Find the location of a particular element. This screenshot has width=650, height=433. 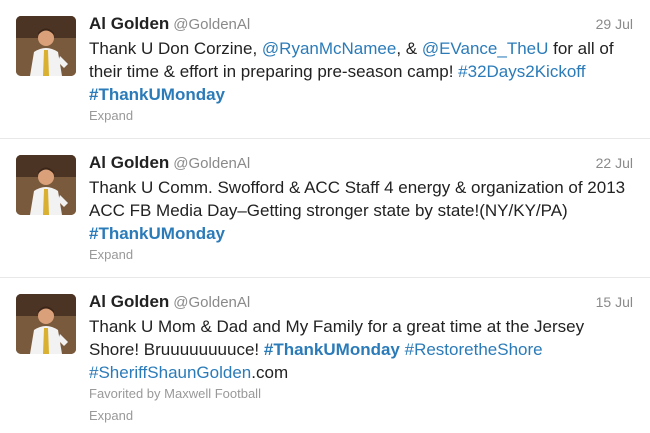

mention-link: @EVance_TheU is located at coordinates (485, 48).